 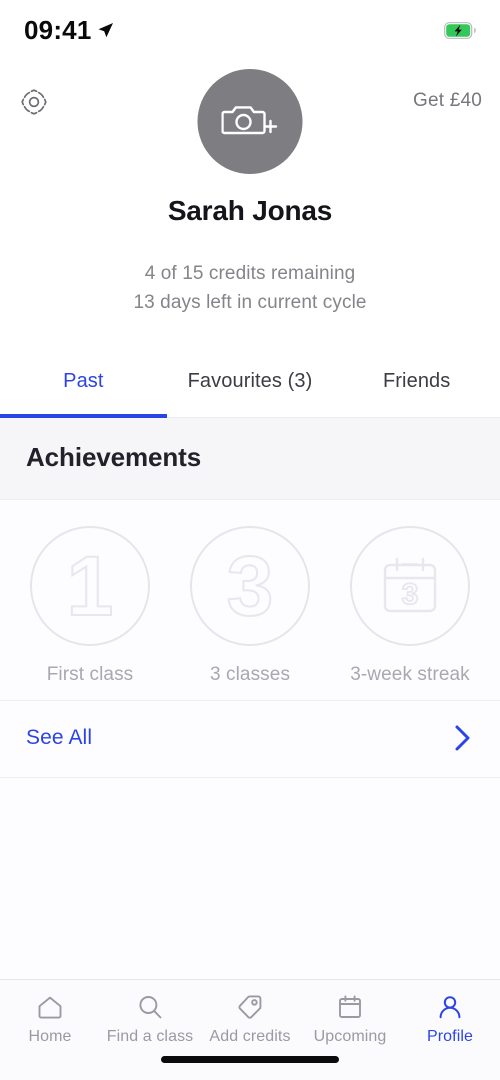 I want to click on user-name: Sarah Jonas, so click(x=250, y=210).